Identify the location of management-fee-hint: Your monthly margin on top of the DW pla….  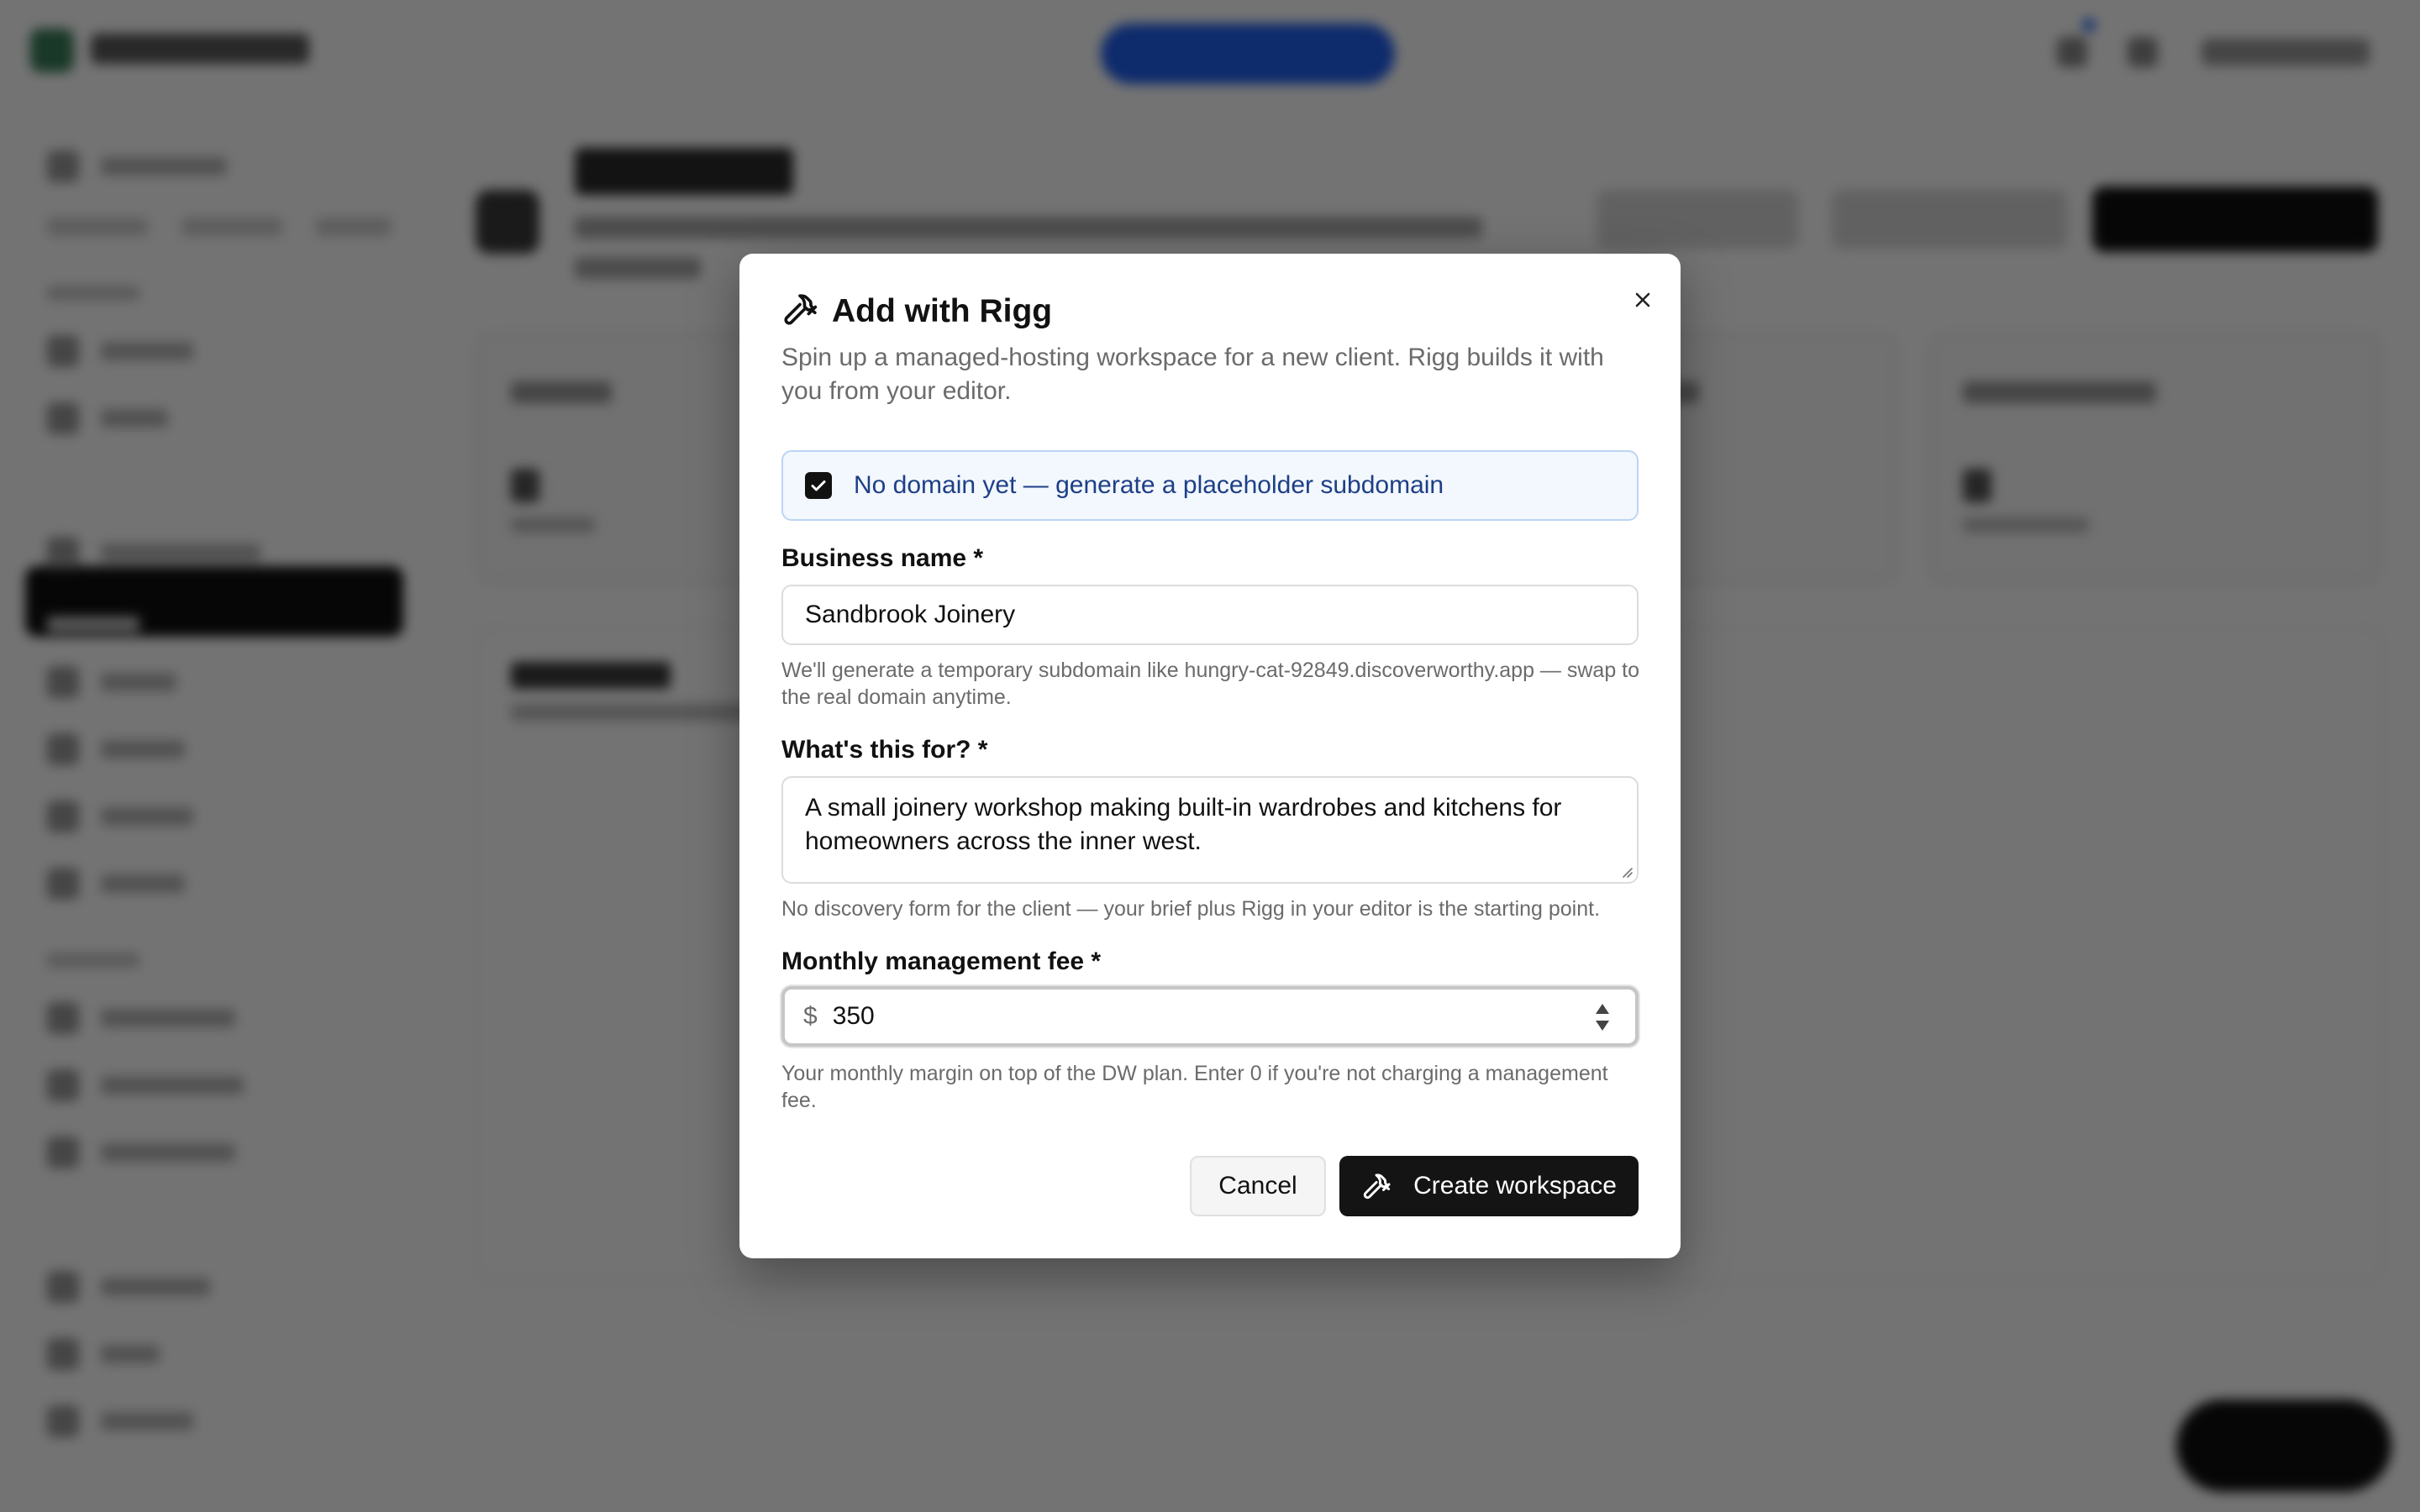
(1195, 1087).